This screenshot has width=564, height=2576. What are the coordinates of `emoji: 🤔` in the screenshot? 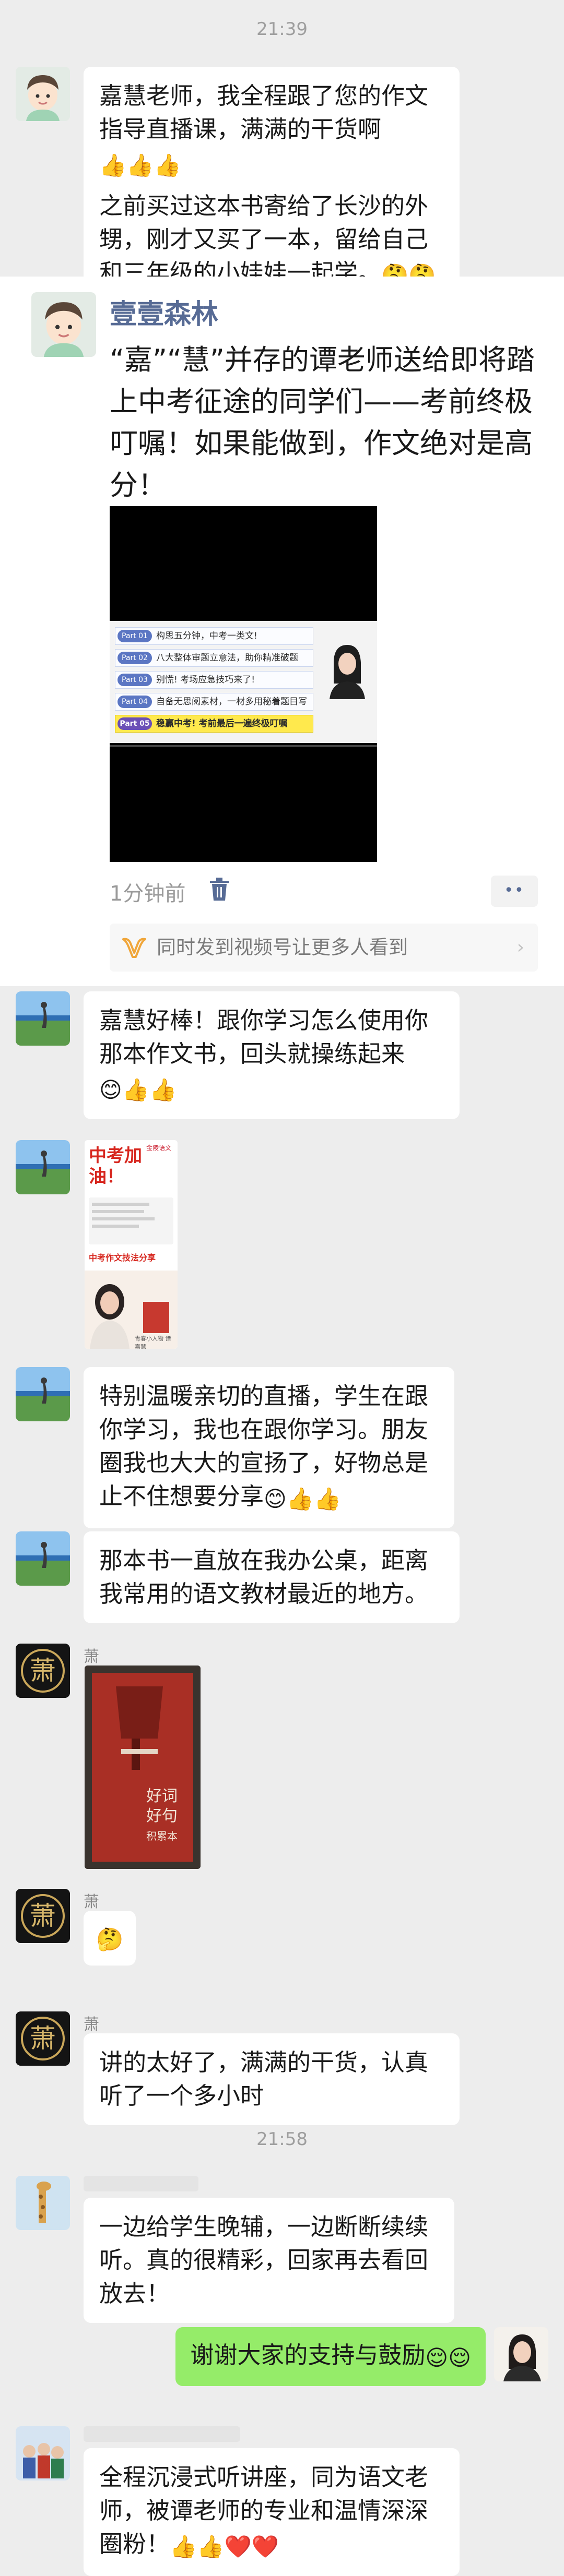 It's located at (110, 1939).